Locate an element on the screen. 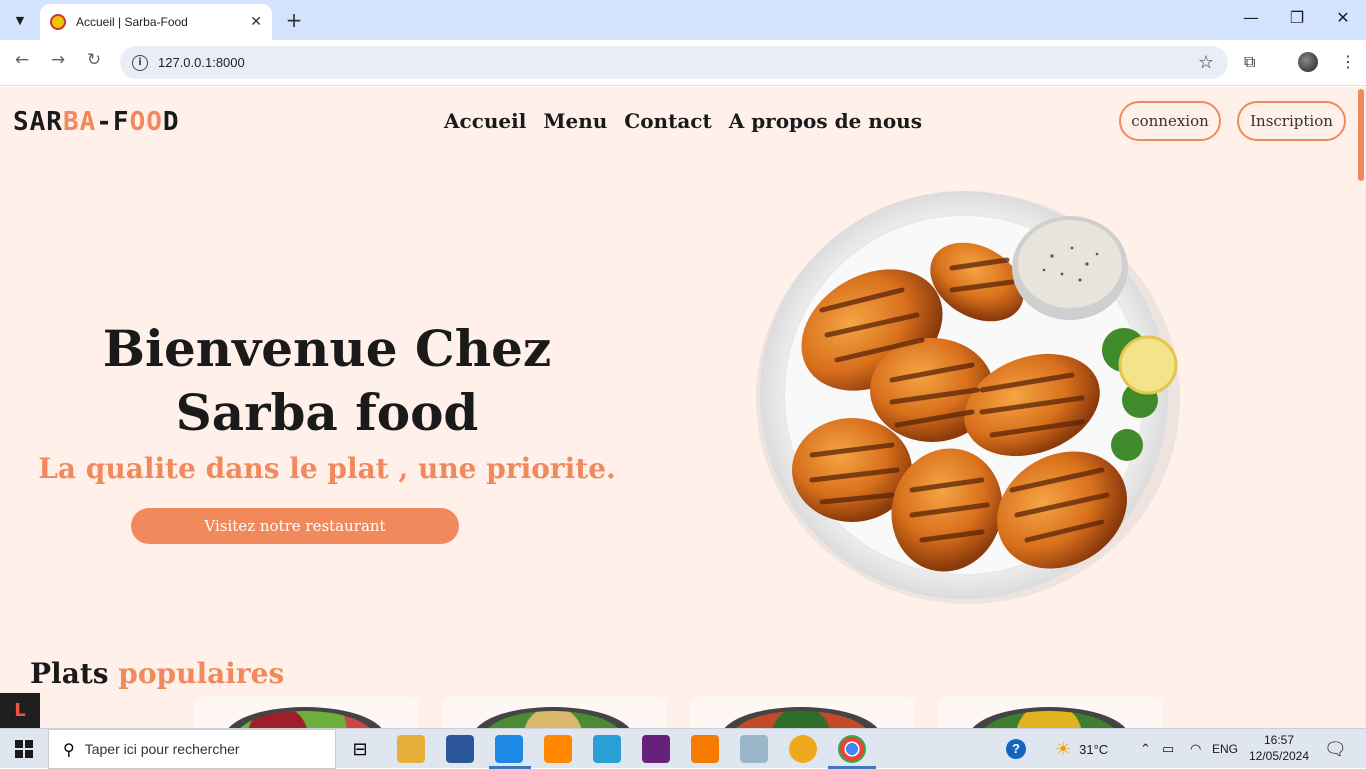  register-button: Inscription is located at coordinates (1291, 121).